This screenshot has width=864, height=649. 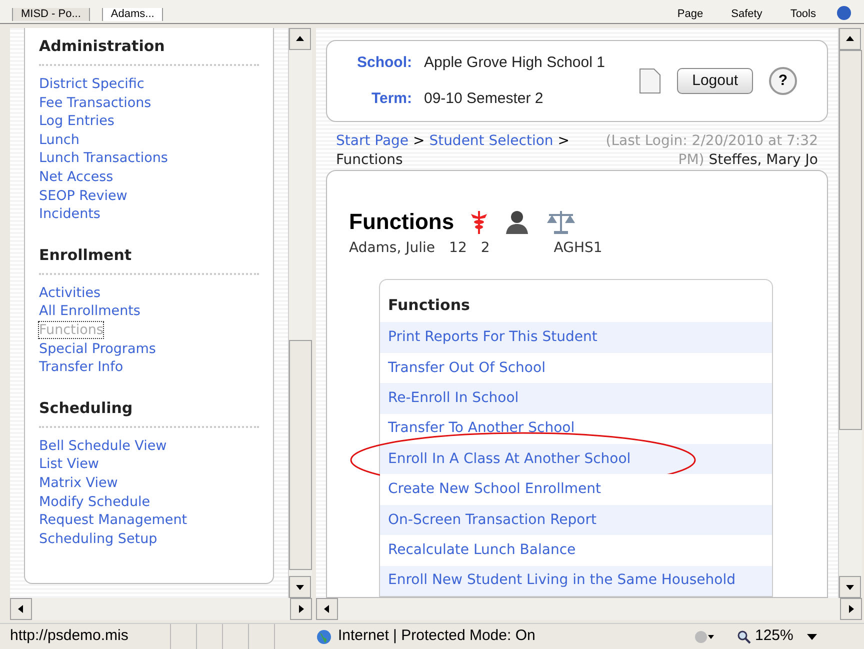 I want to click on toolbar-menu: Safety, so click(x=746, y=14).